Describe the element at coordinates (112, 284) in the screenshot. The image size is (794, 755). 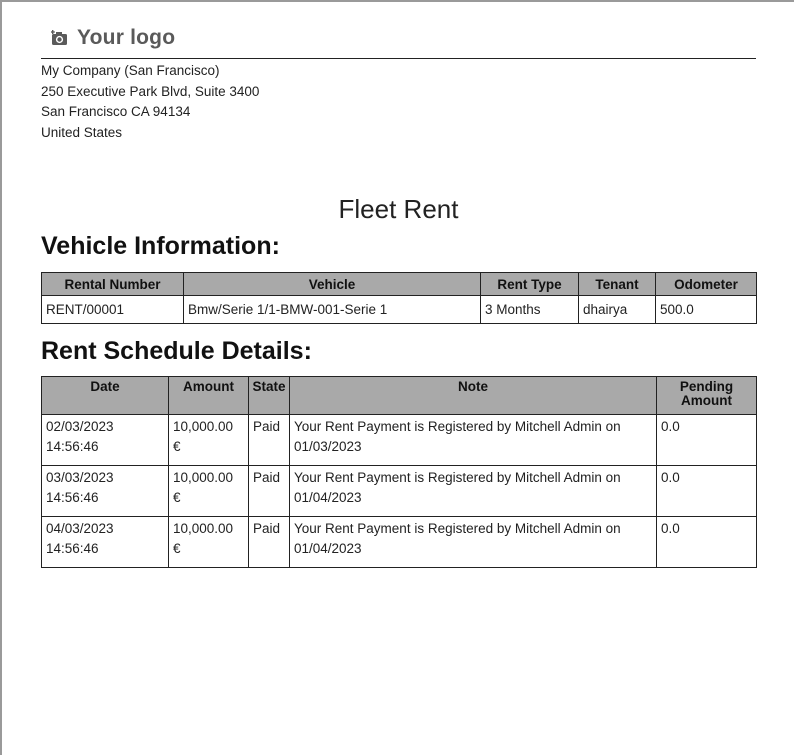
I see `column-header-rental-number: Rental Number` at that location.